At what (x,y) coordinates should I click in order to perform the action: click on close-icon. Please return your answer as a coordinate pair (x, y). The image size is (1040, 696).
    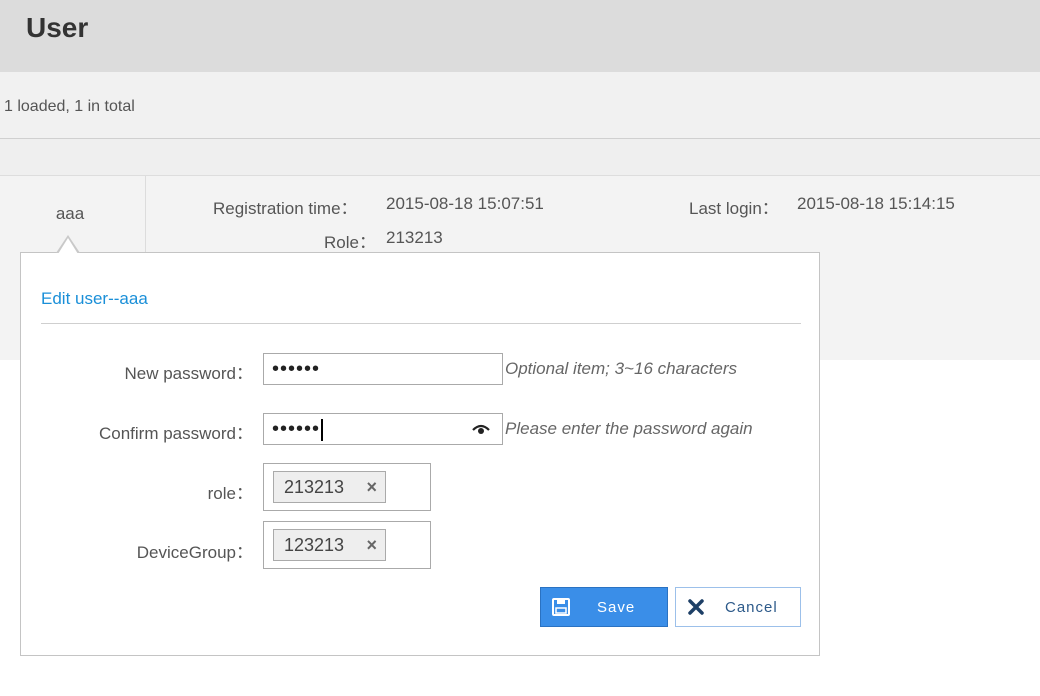
    Looking at the image, I should click on (696, 607).